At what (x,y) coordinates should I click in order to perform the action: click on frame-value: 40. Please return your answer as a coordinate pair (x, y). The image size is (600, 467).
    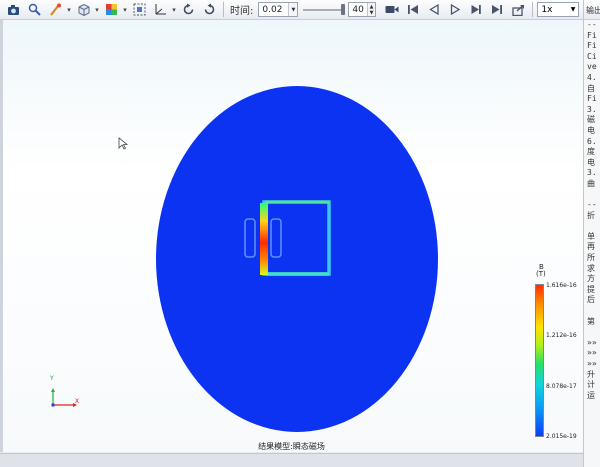
    Looking at the image, I should click on (357, 9).